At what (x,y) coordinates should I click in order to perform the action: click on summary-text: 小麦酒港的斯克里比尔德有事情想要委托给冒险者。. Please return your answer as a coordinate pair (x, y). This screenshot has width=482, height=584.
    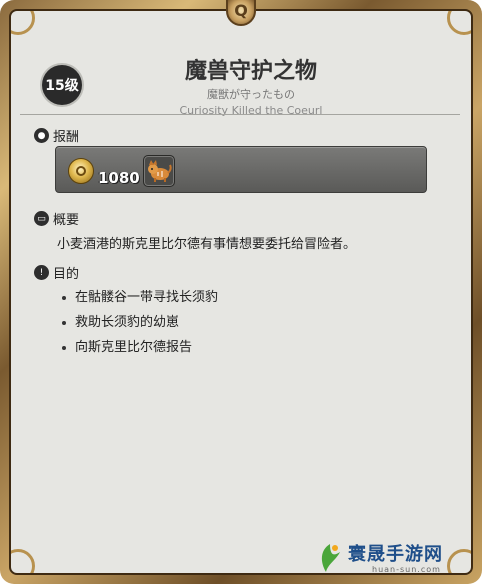
    Looking at the image, I should click on (207, 244).